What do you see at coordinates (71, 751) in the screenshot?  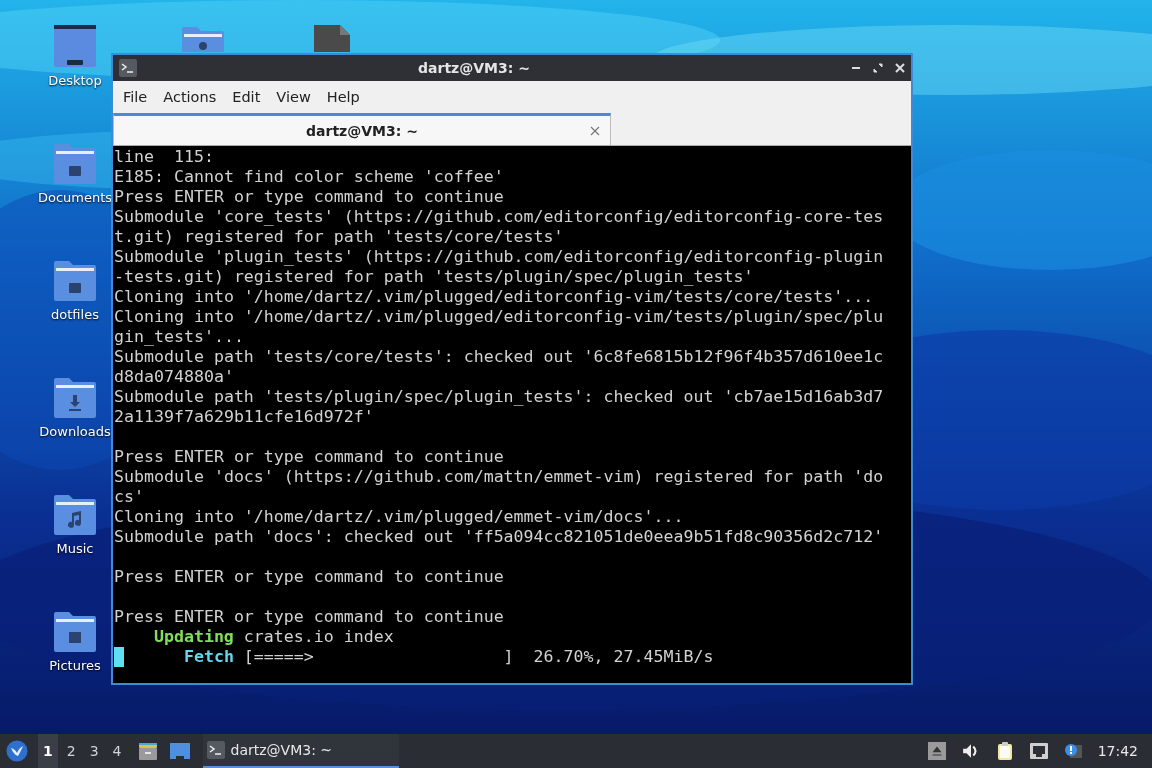 I see `workspace-button: 2` at bounding box center [71, 751].